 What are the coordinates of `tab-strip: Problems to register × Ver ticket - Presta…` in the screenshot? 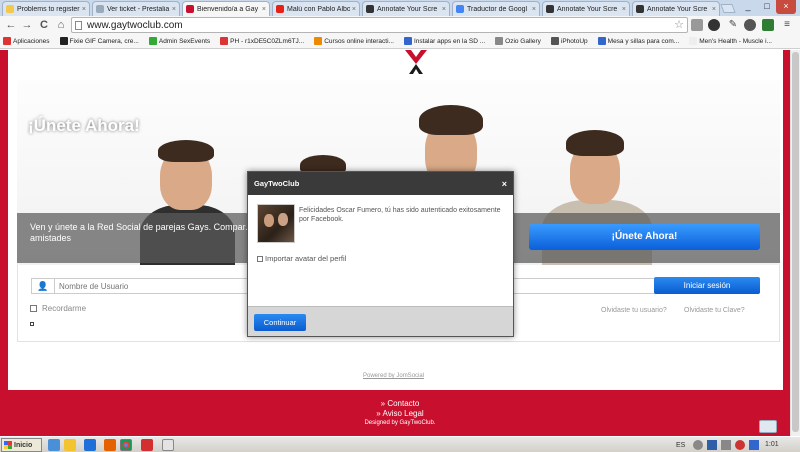 It's located at (400, 8).